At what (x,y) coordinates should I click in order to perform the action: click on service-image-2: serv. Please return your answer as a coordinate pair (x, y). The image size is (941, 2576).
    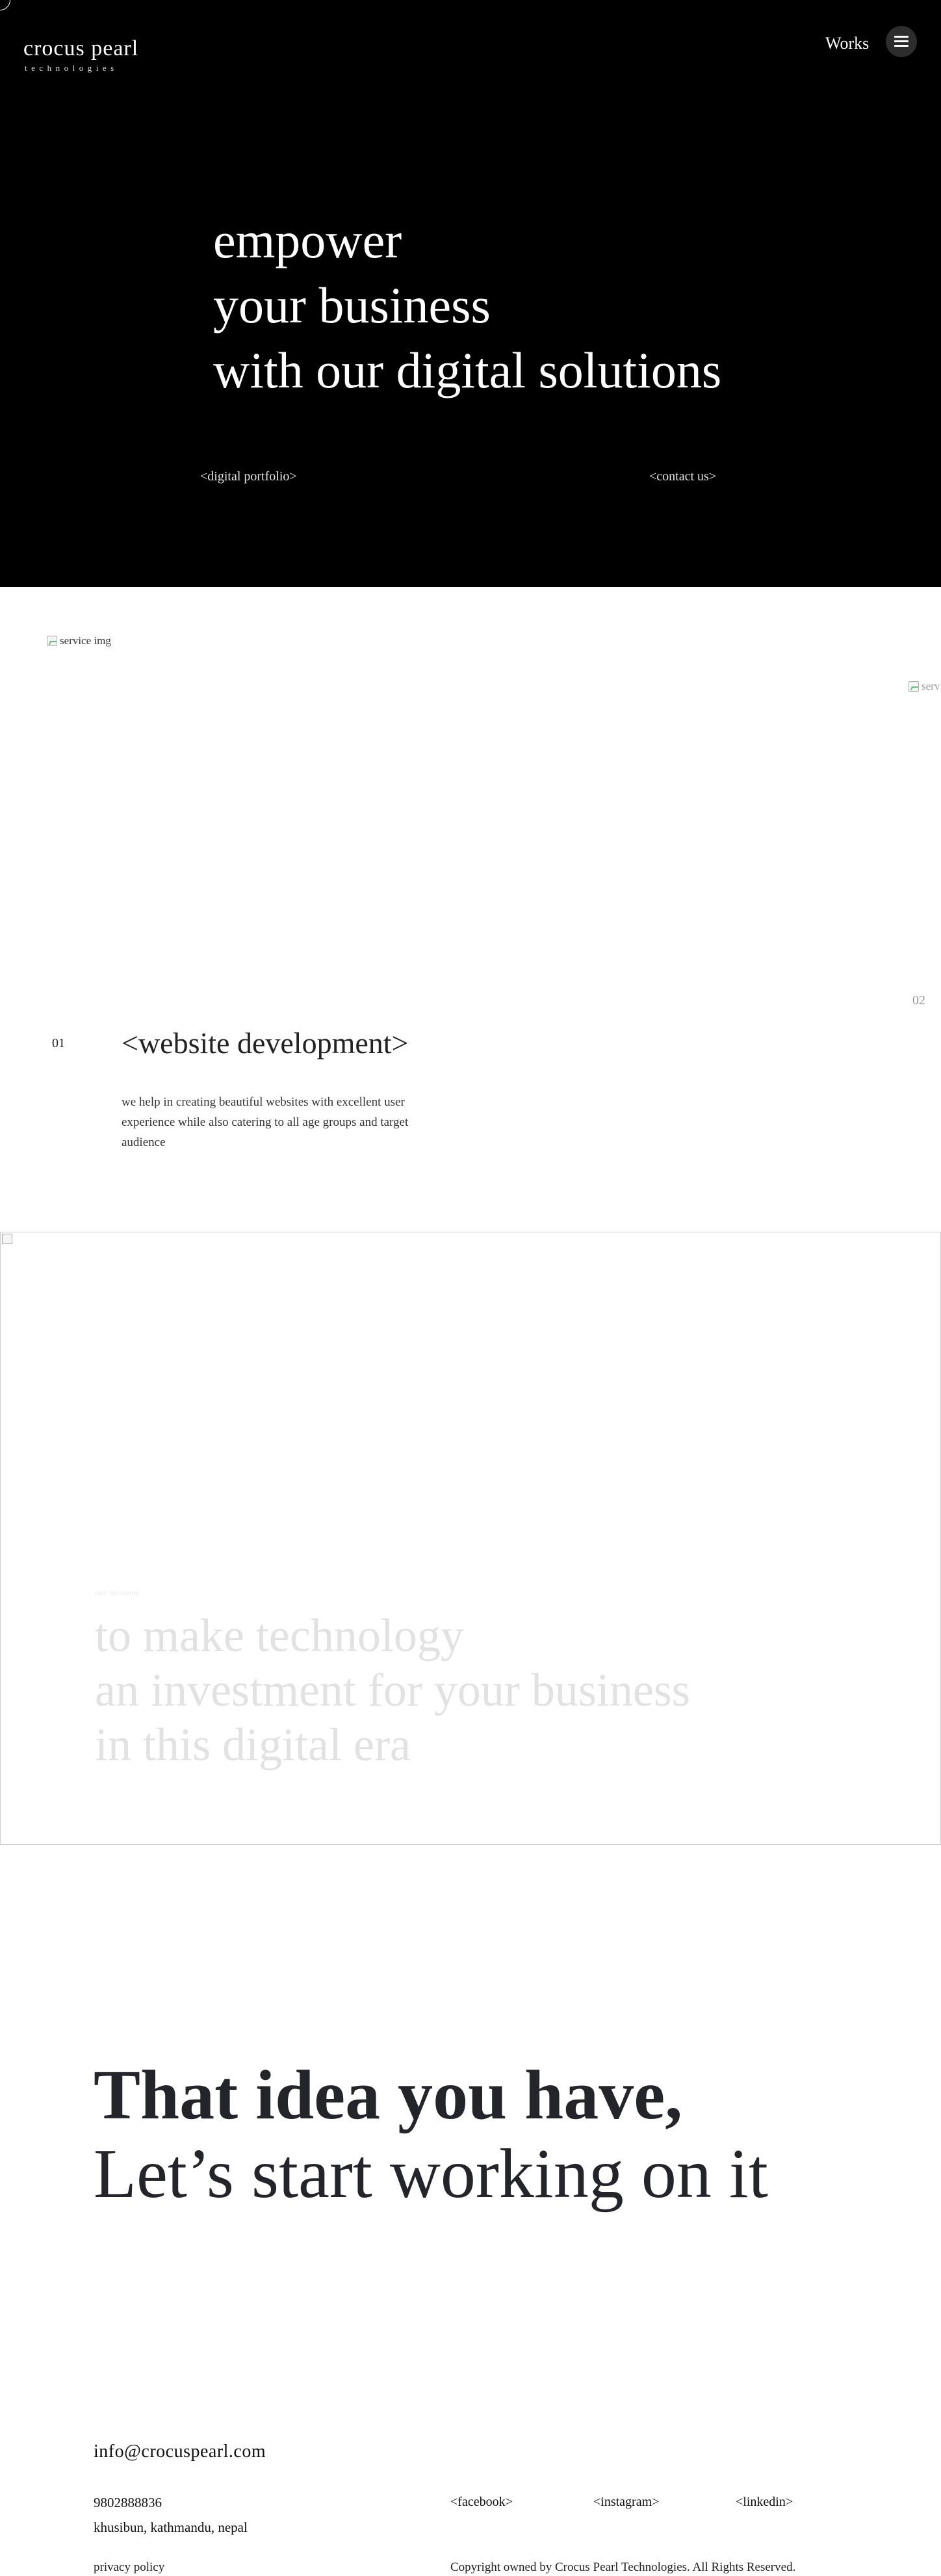
    Looking at the image, I should click on (924, 686).